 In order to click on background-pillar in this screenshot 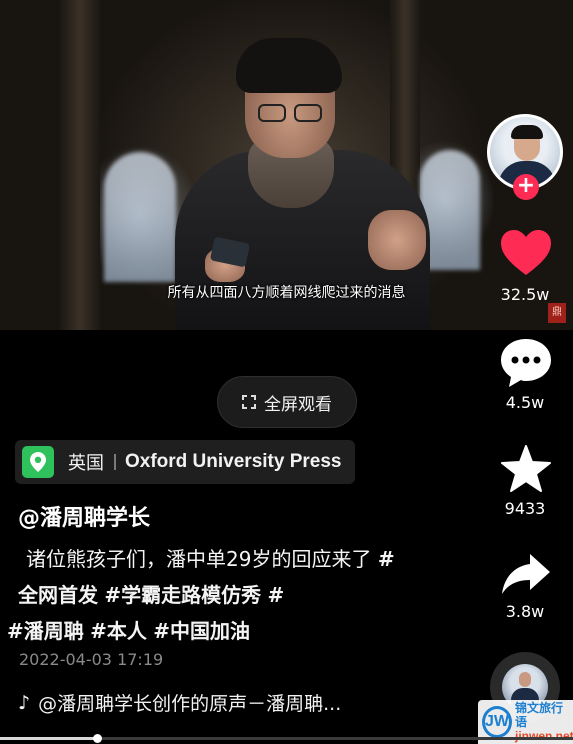, I will do `click(80, 165)`.